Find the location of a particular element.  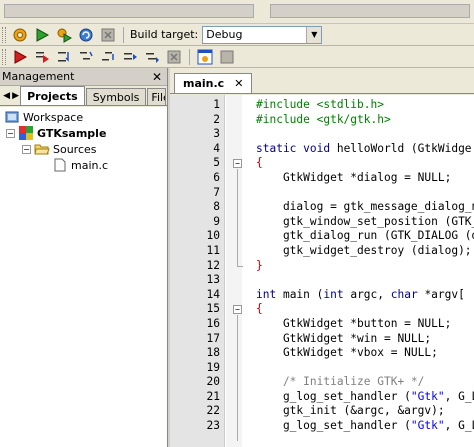

code-line: 15 {− is located at coordinates (322, 309).